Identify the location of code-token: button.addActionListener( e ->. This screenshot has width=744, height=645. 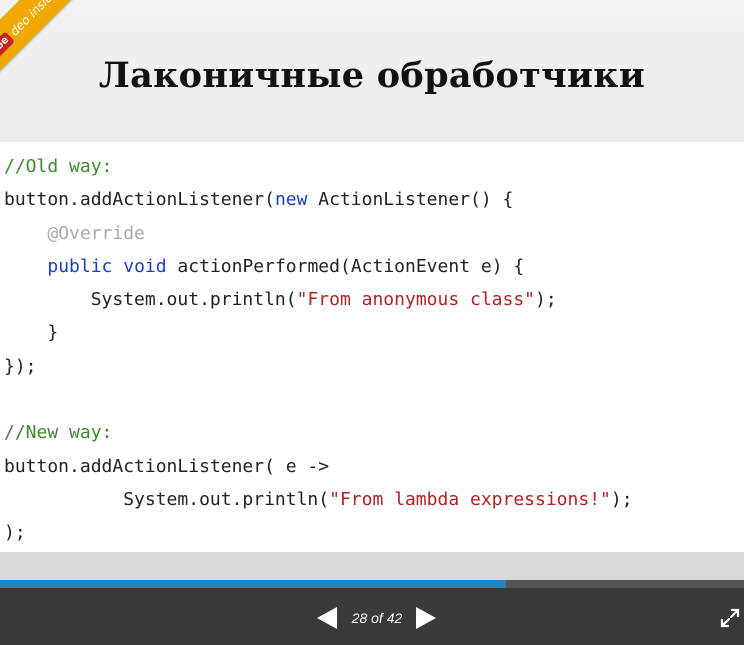
(167, 466).